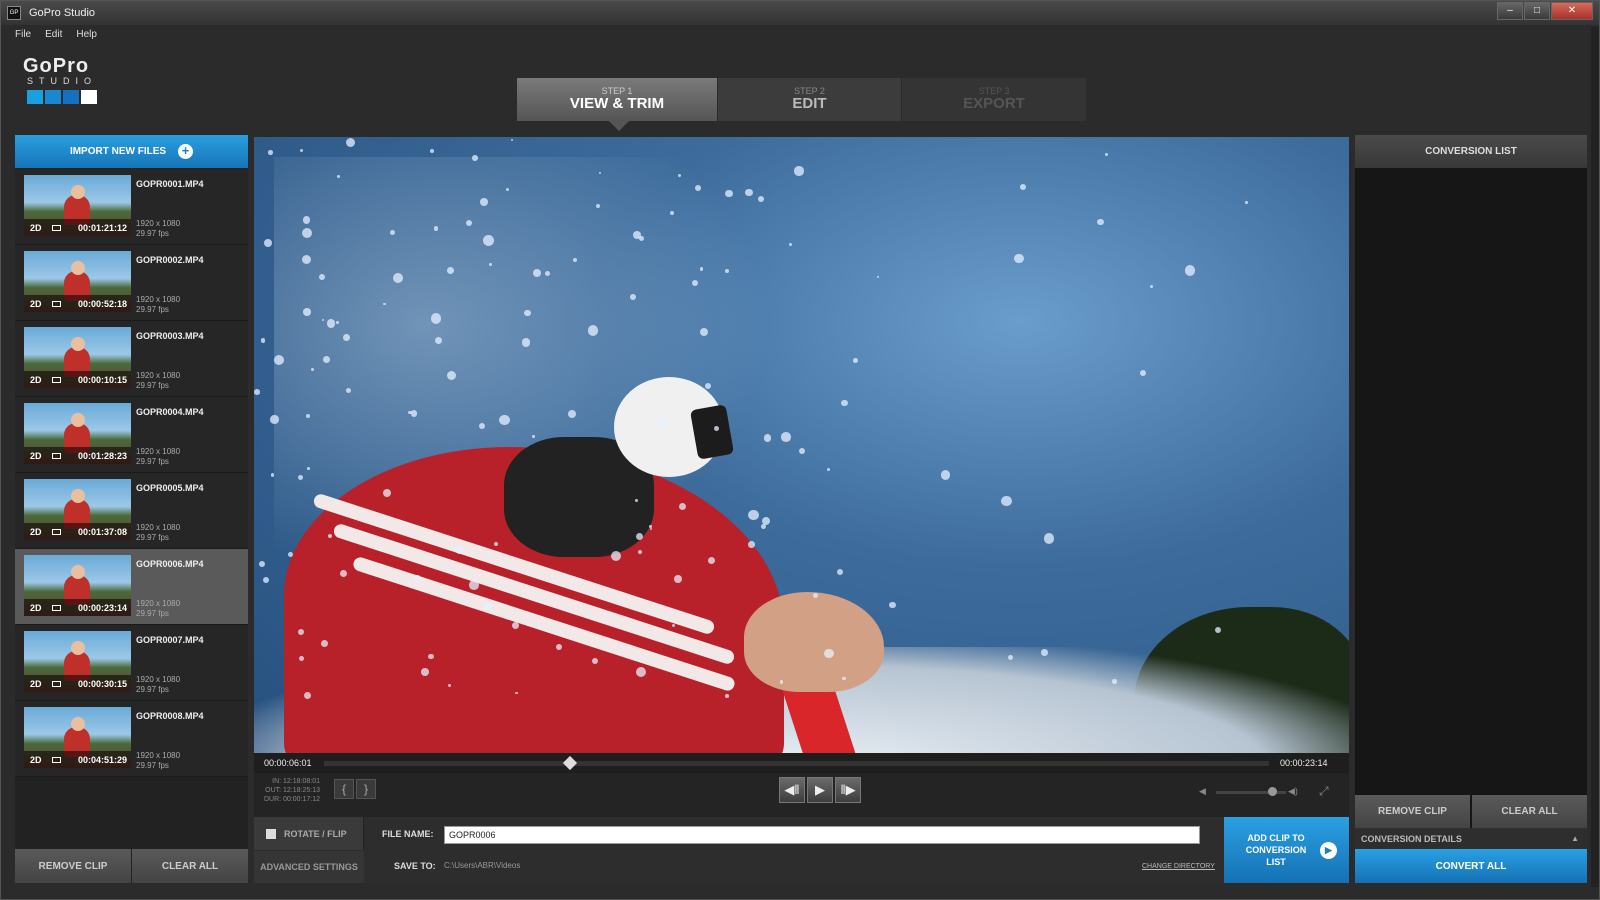  I want to click on volume-knob, so click(1272, 791).